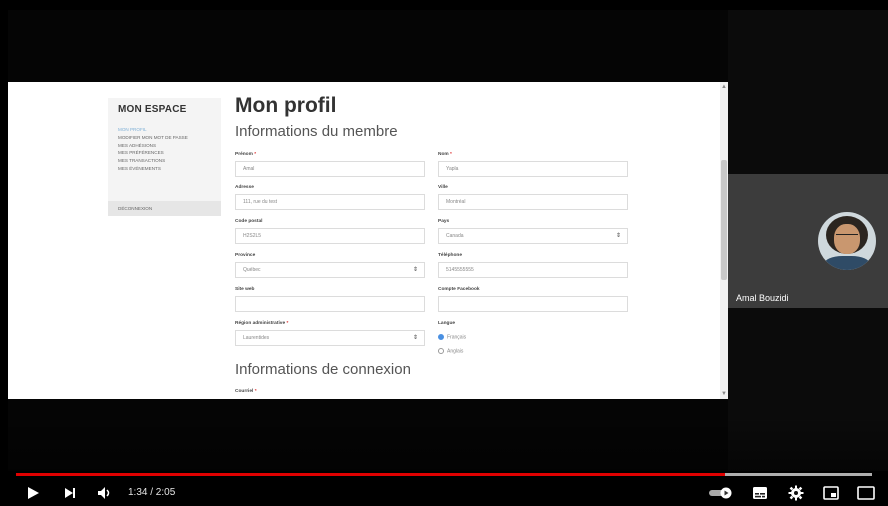 The image size is (888, 506). I want to click on page-scrollbar: ▲ ▼, so click(724, 240).